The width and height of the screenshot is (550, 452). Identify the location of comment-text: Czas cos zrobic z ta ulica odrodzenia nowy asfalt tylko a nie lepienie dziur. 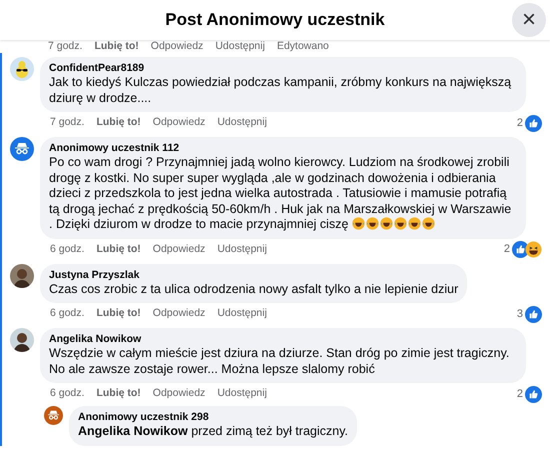
(253, 289).